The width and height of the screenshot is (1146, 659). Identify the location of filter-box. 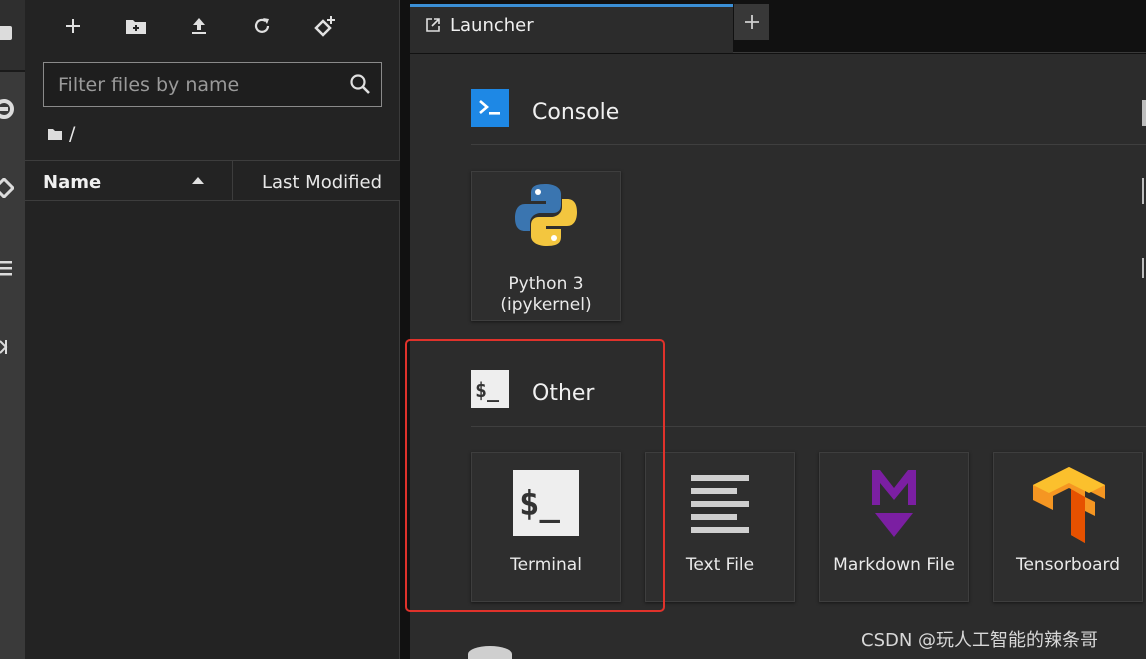
(212, 84).